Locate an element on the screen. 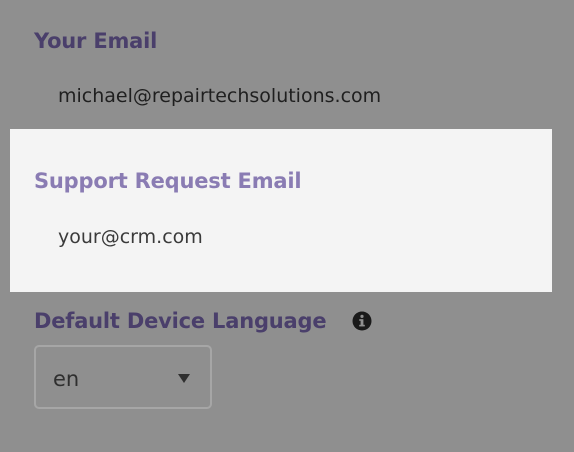 The height and width of the screenshot is (452, 574). your-email-label: Your Email is located at coordinates (96, 41).